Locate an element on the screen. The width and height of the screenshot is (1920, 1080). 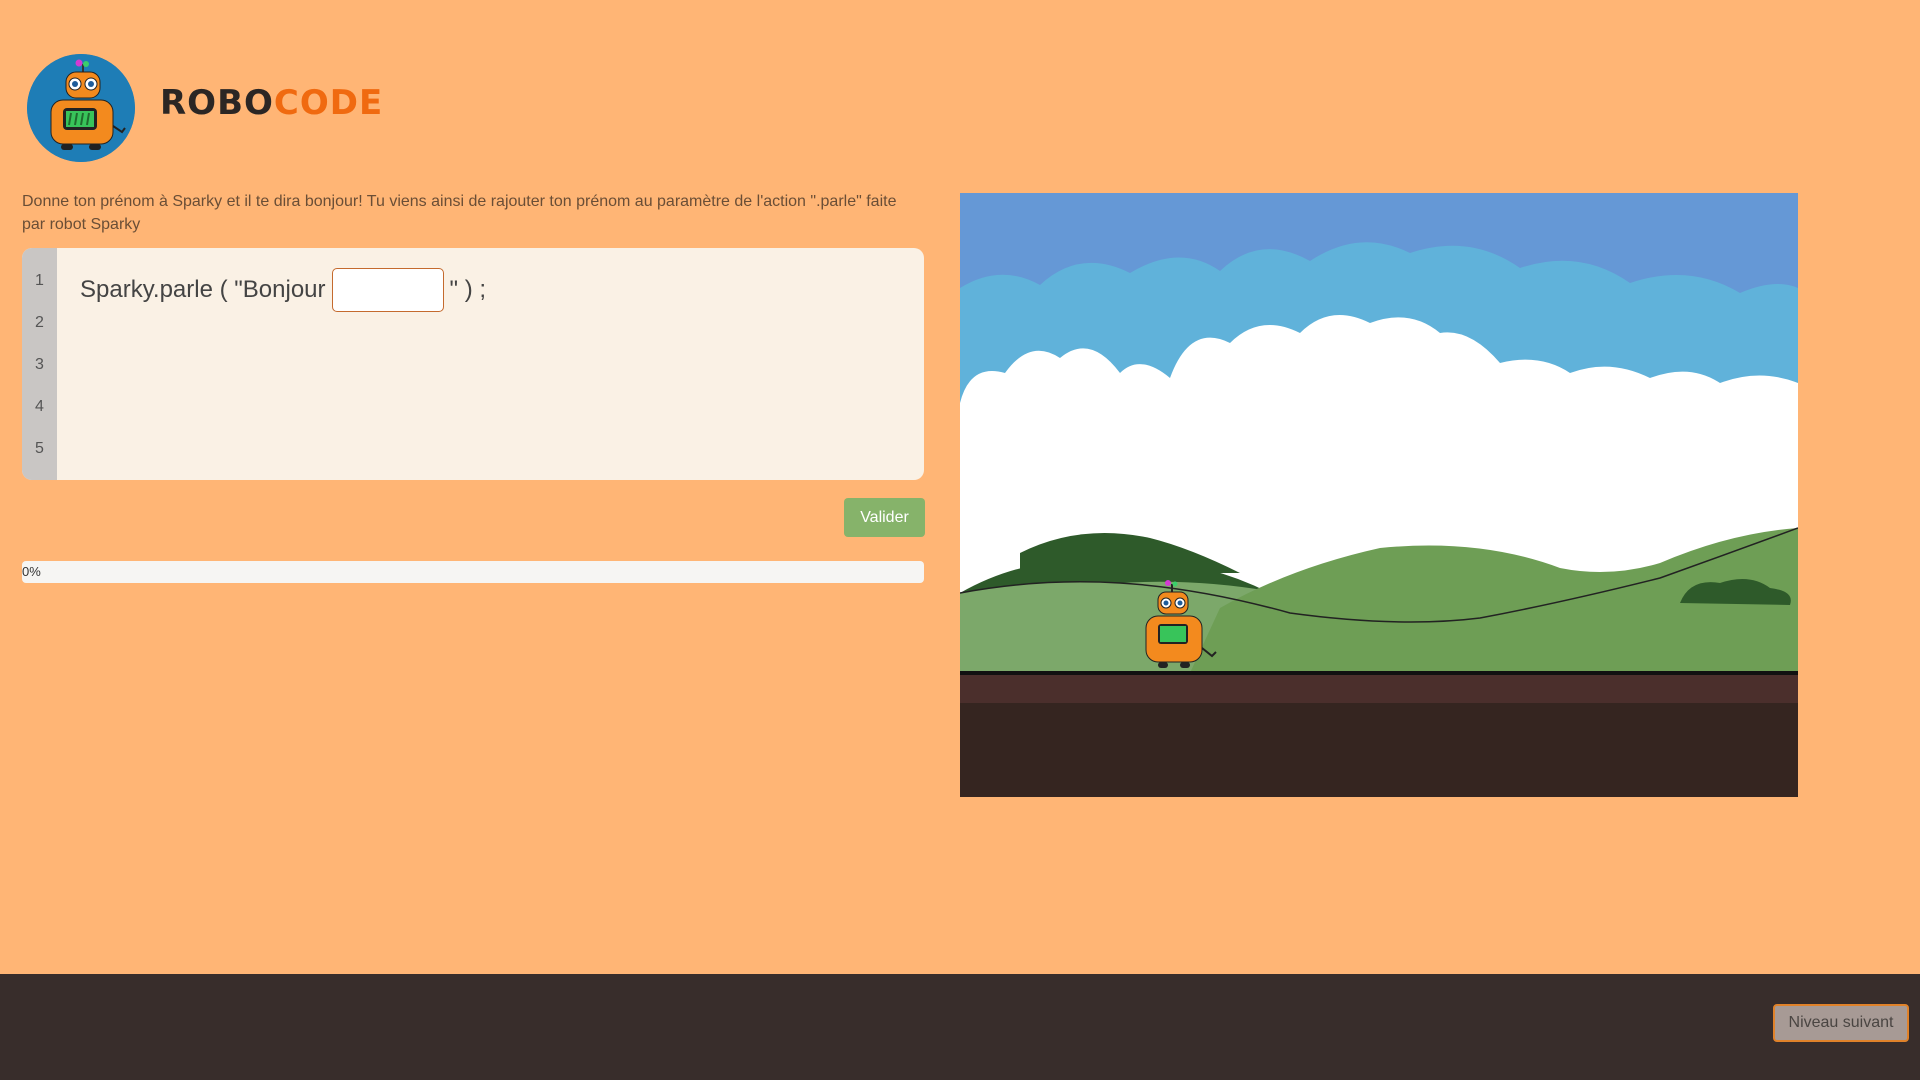
line-number: 5 is located at coordinates (39, 448).